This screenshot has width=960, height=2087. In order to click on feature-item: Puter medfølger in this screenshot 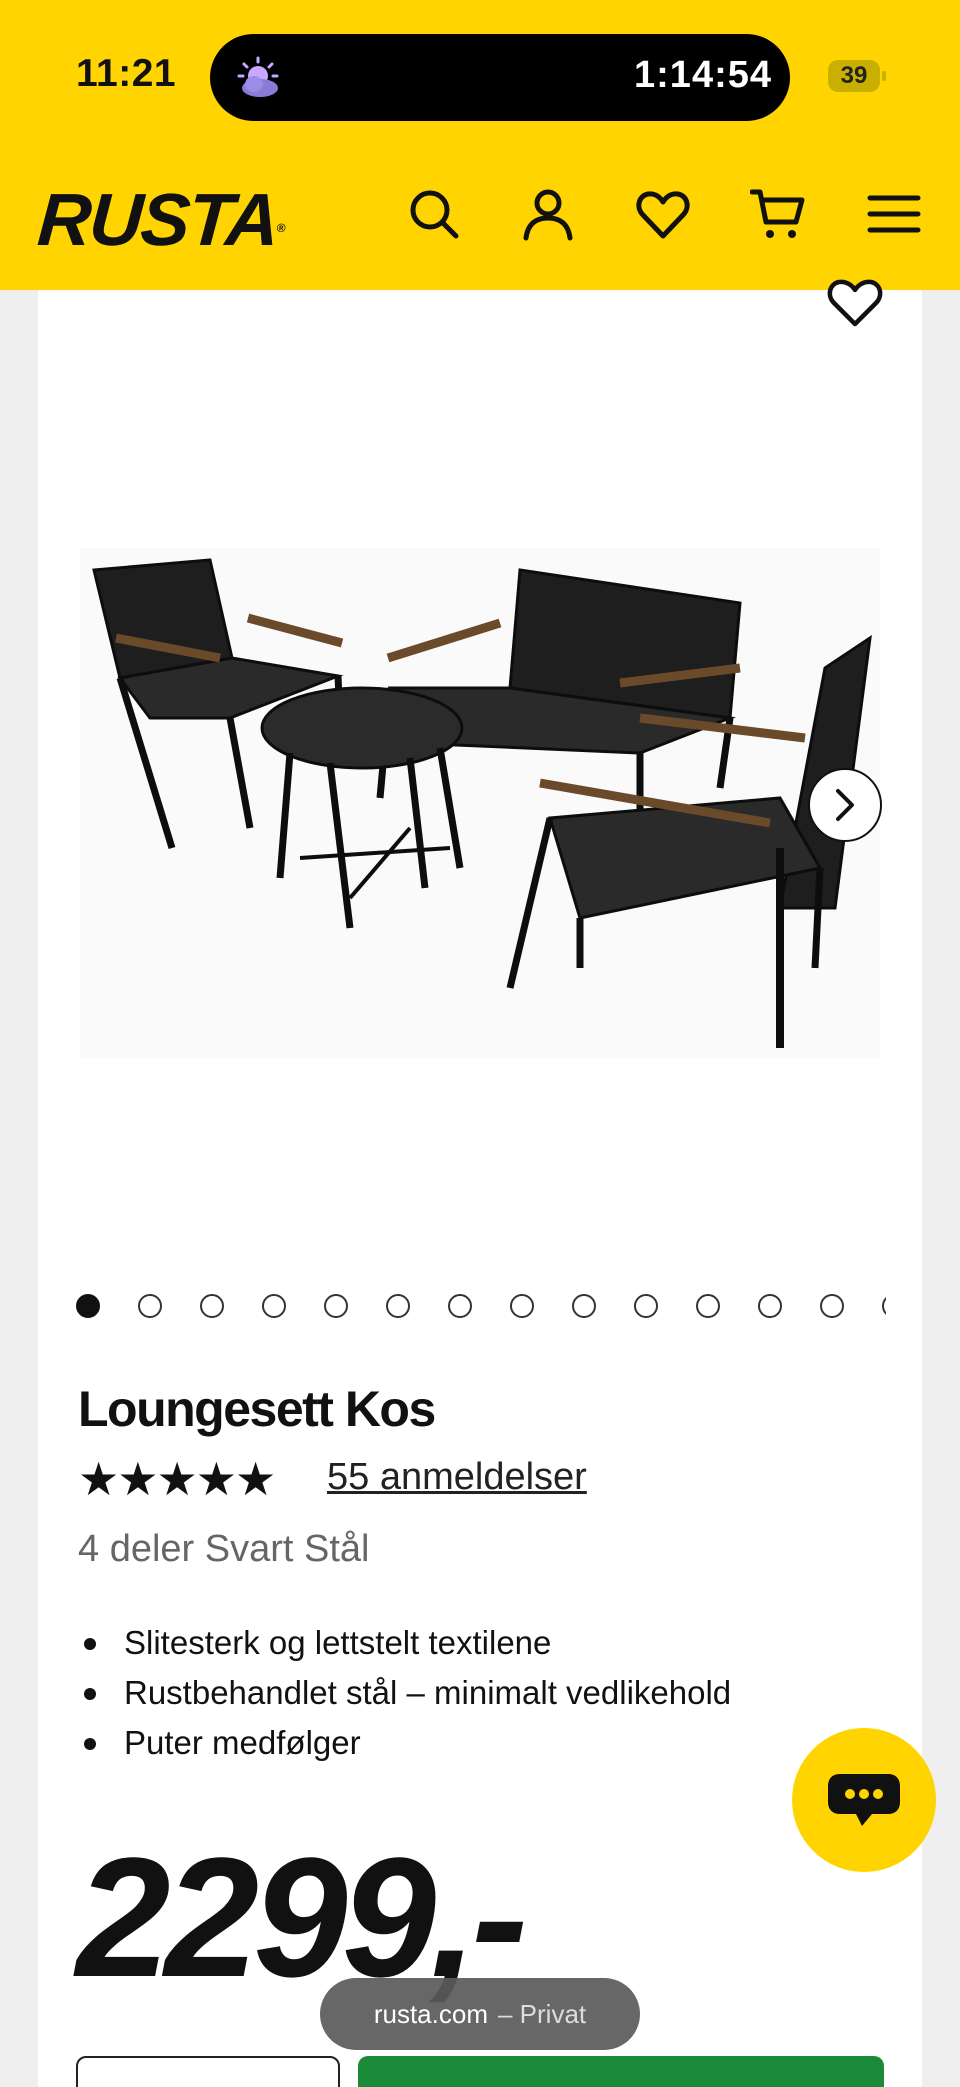, I will do `click(404, 1743)`.